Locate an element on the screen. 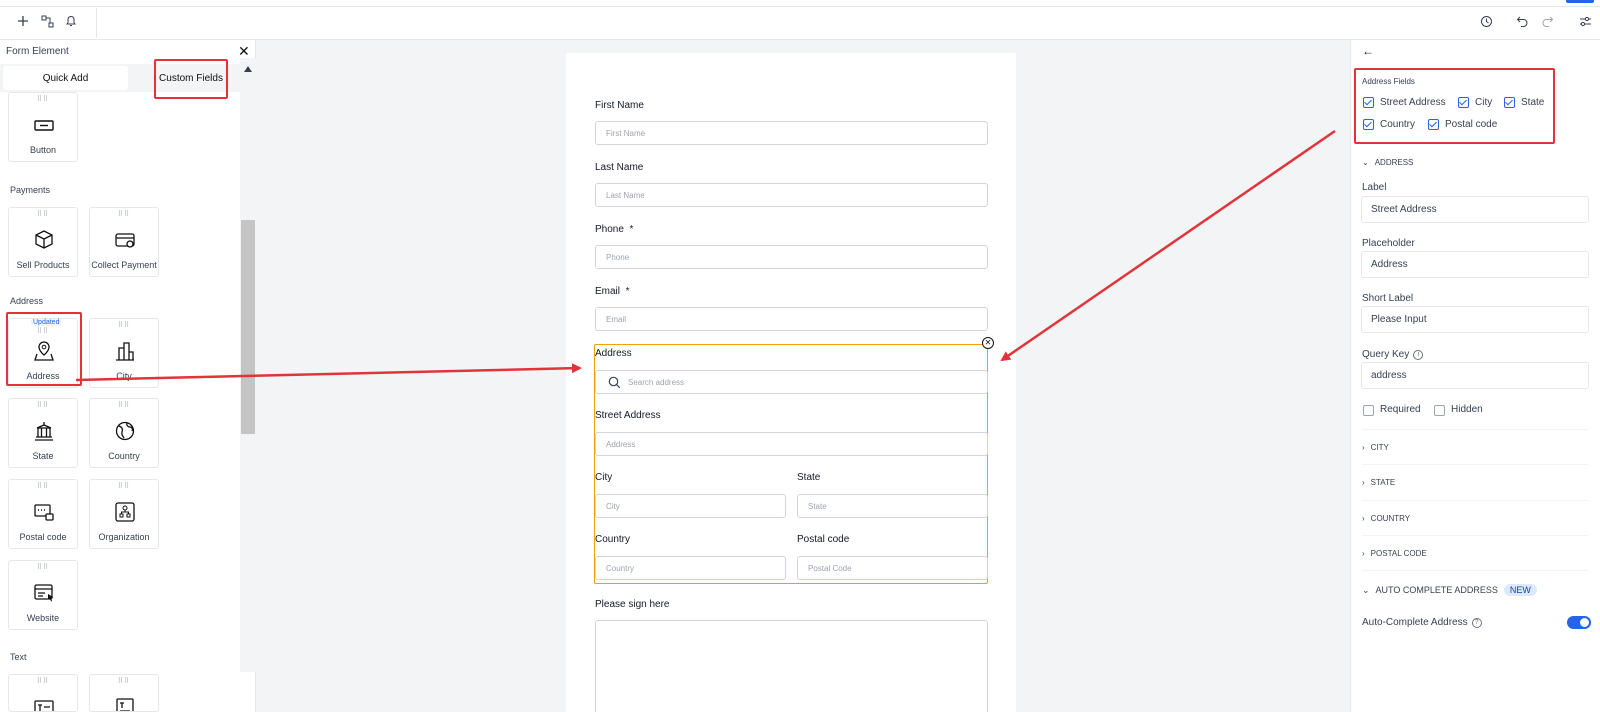  website-icon is located at coordinates (43, 593).